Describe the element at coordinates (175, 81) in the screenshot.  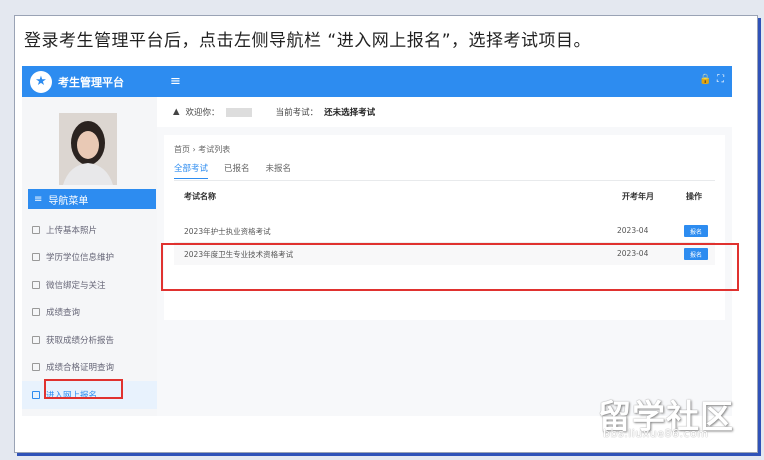
I see `hamburger-icon: ≡` at that location.